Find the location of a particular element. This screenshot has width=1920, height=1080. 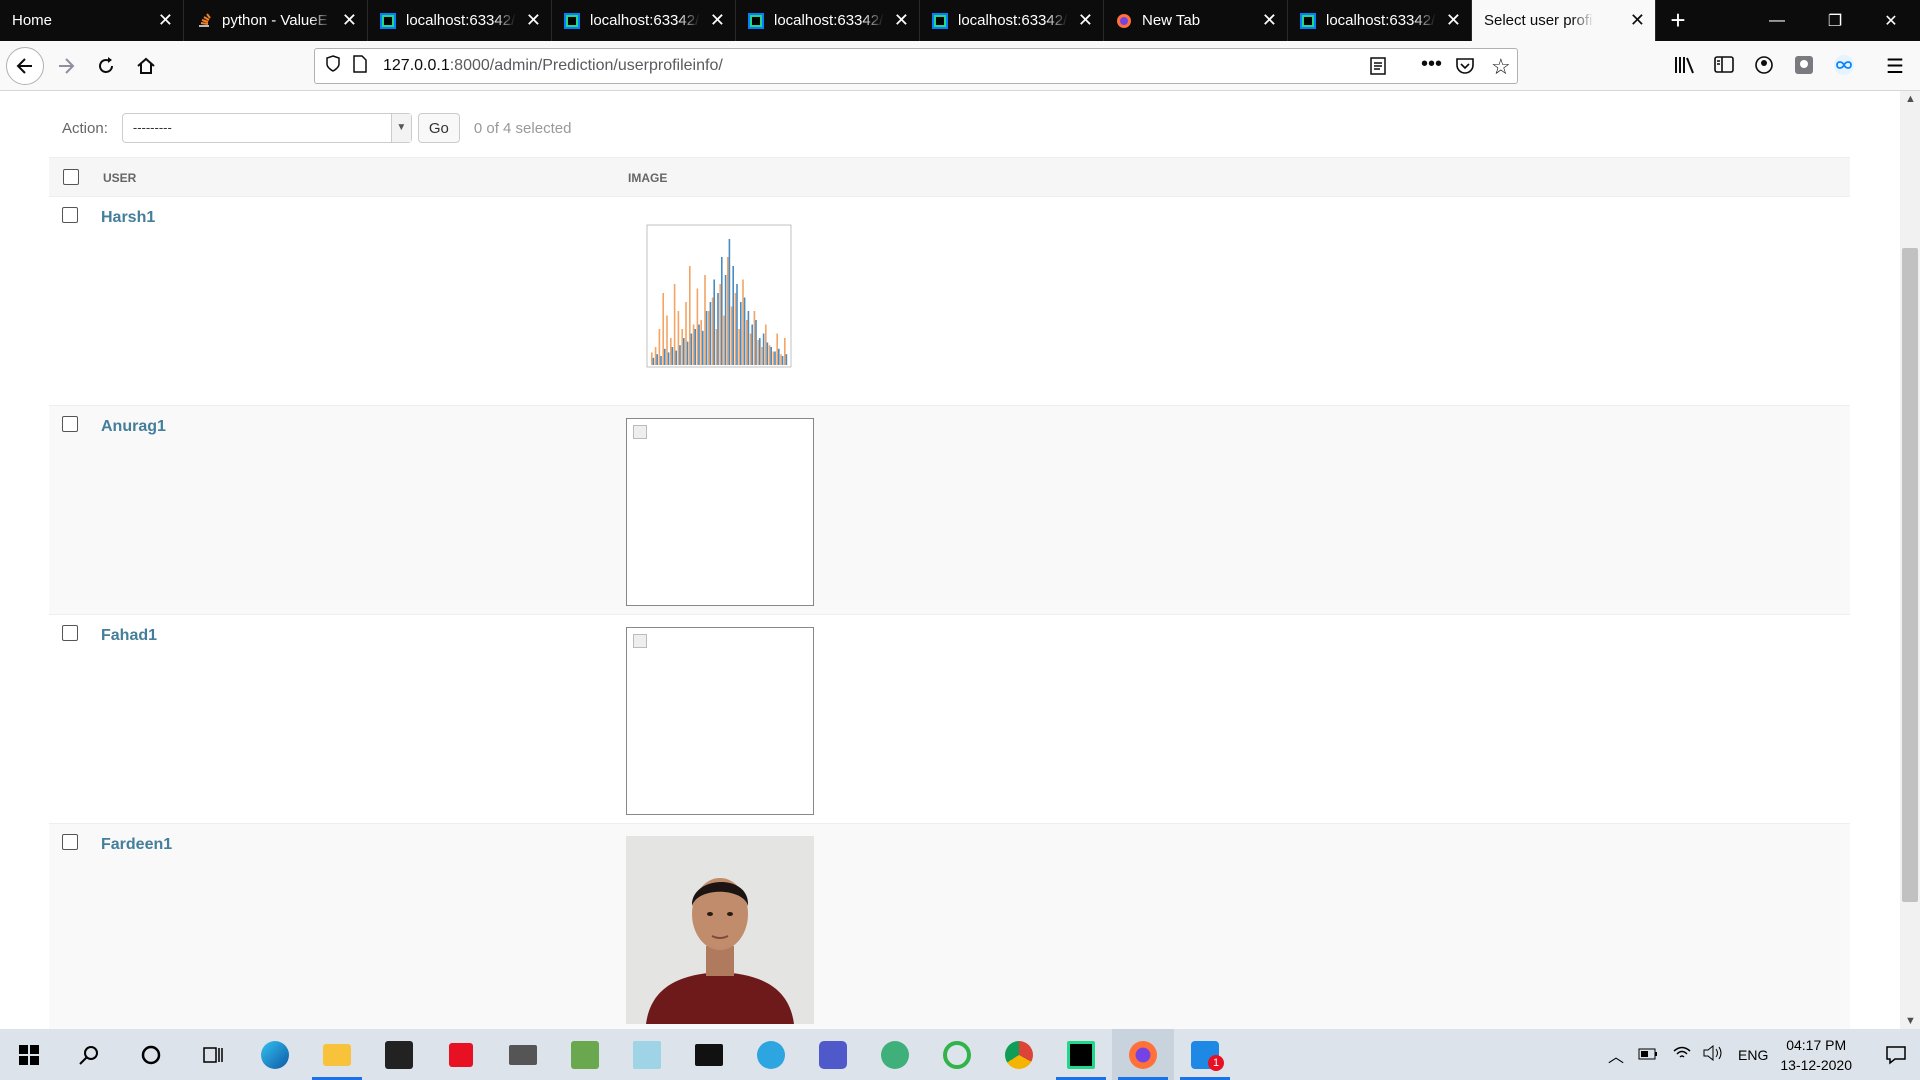

reader-view-icon is located at coordinates (1378, 68).